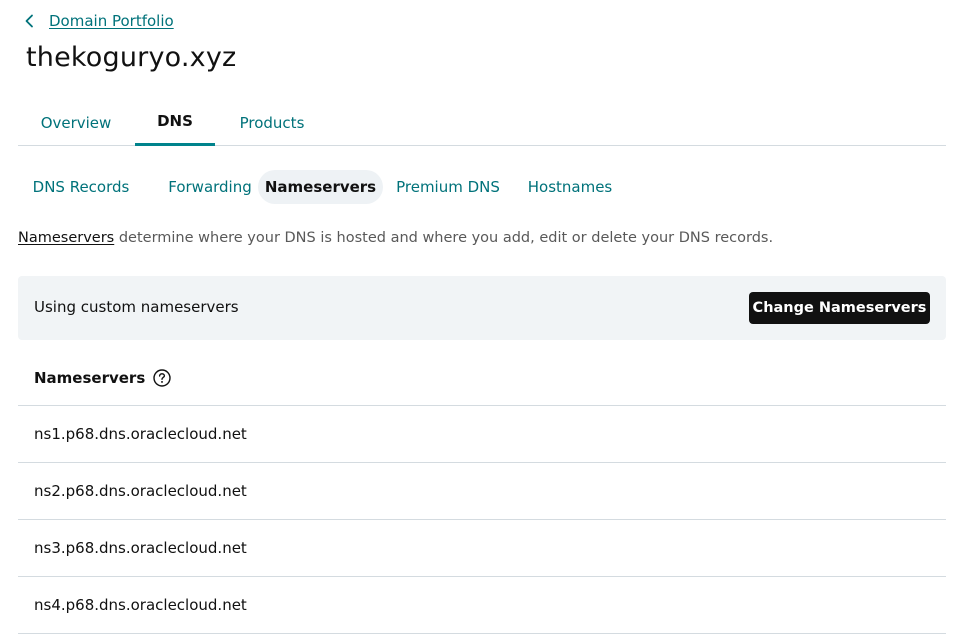  Describe the element at coordinates (81, 187) in the screenshot. I see `subtab-dns-records: DNS Records` at that location.